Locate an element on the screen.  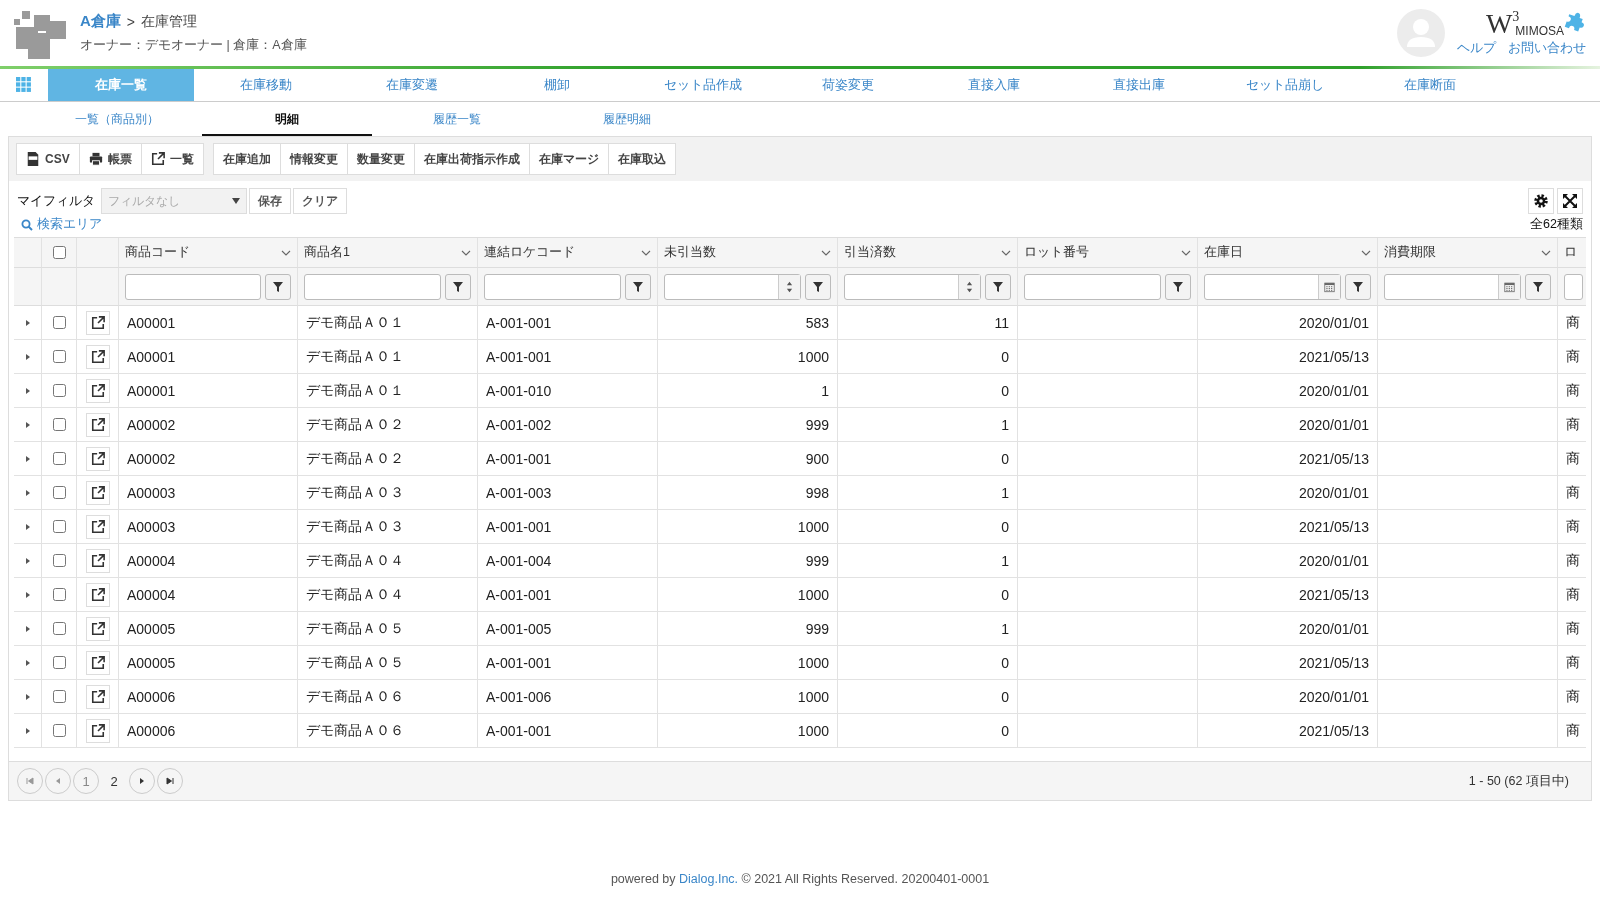
nav-tab: 直接入庫 is located at coordinates (994, 85).